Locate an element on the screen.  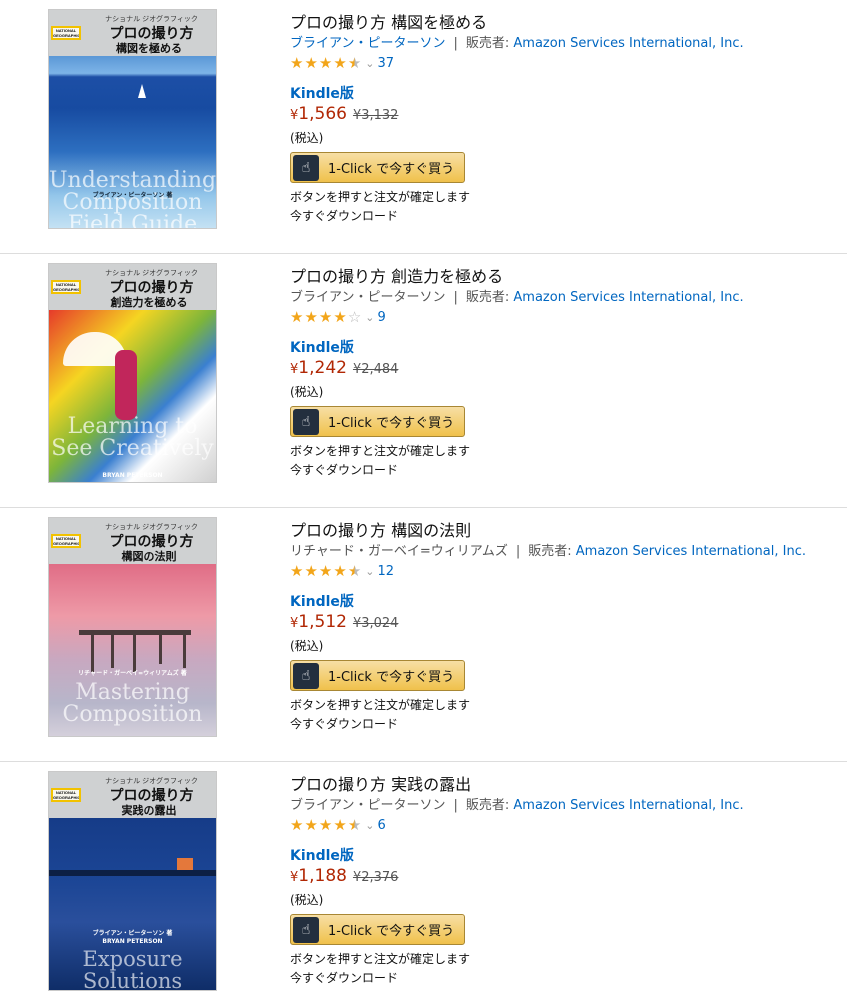
review-count-link: 37 is located at coordinates (385, 63).